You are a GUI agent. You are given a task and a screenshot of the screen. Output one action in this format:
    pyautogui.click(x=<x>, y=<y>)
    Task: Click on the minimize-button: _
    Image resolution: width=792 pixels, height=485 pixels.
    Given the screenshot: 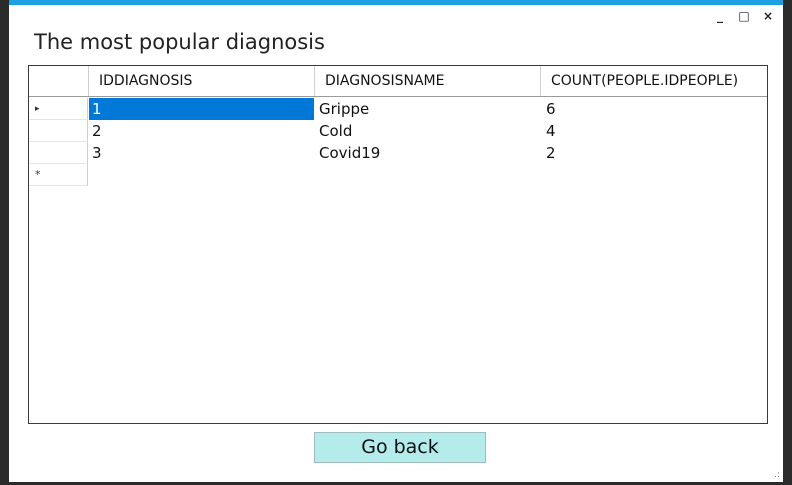 What is the action you would take?
    pyautogui.click(x=720, y=16)
    